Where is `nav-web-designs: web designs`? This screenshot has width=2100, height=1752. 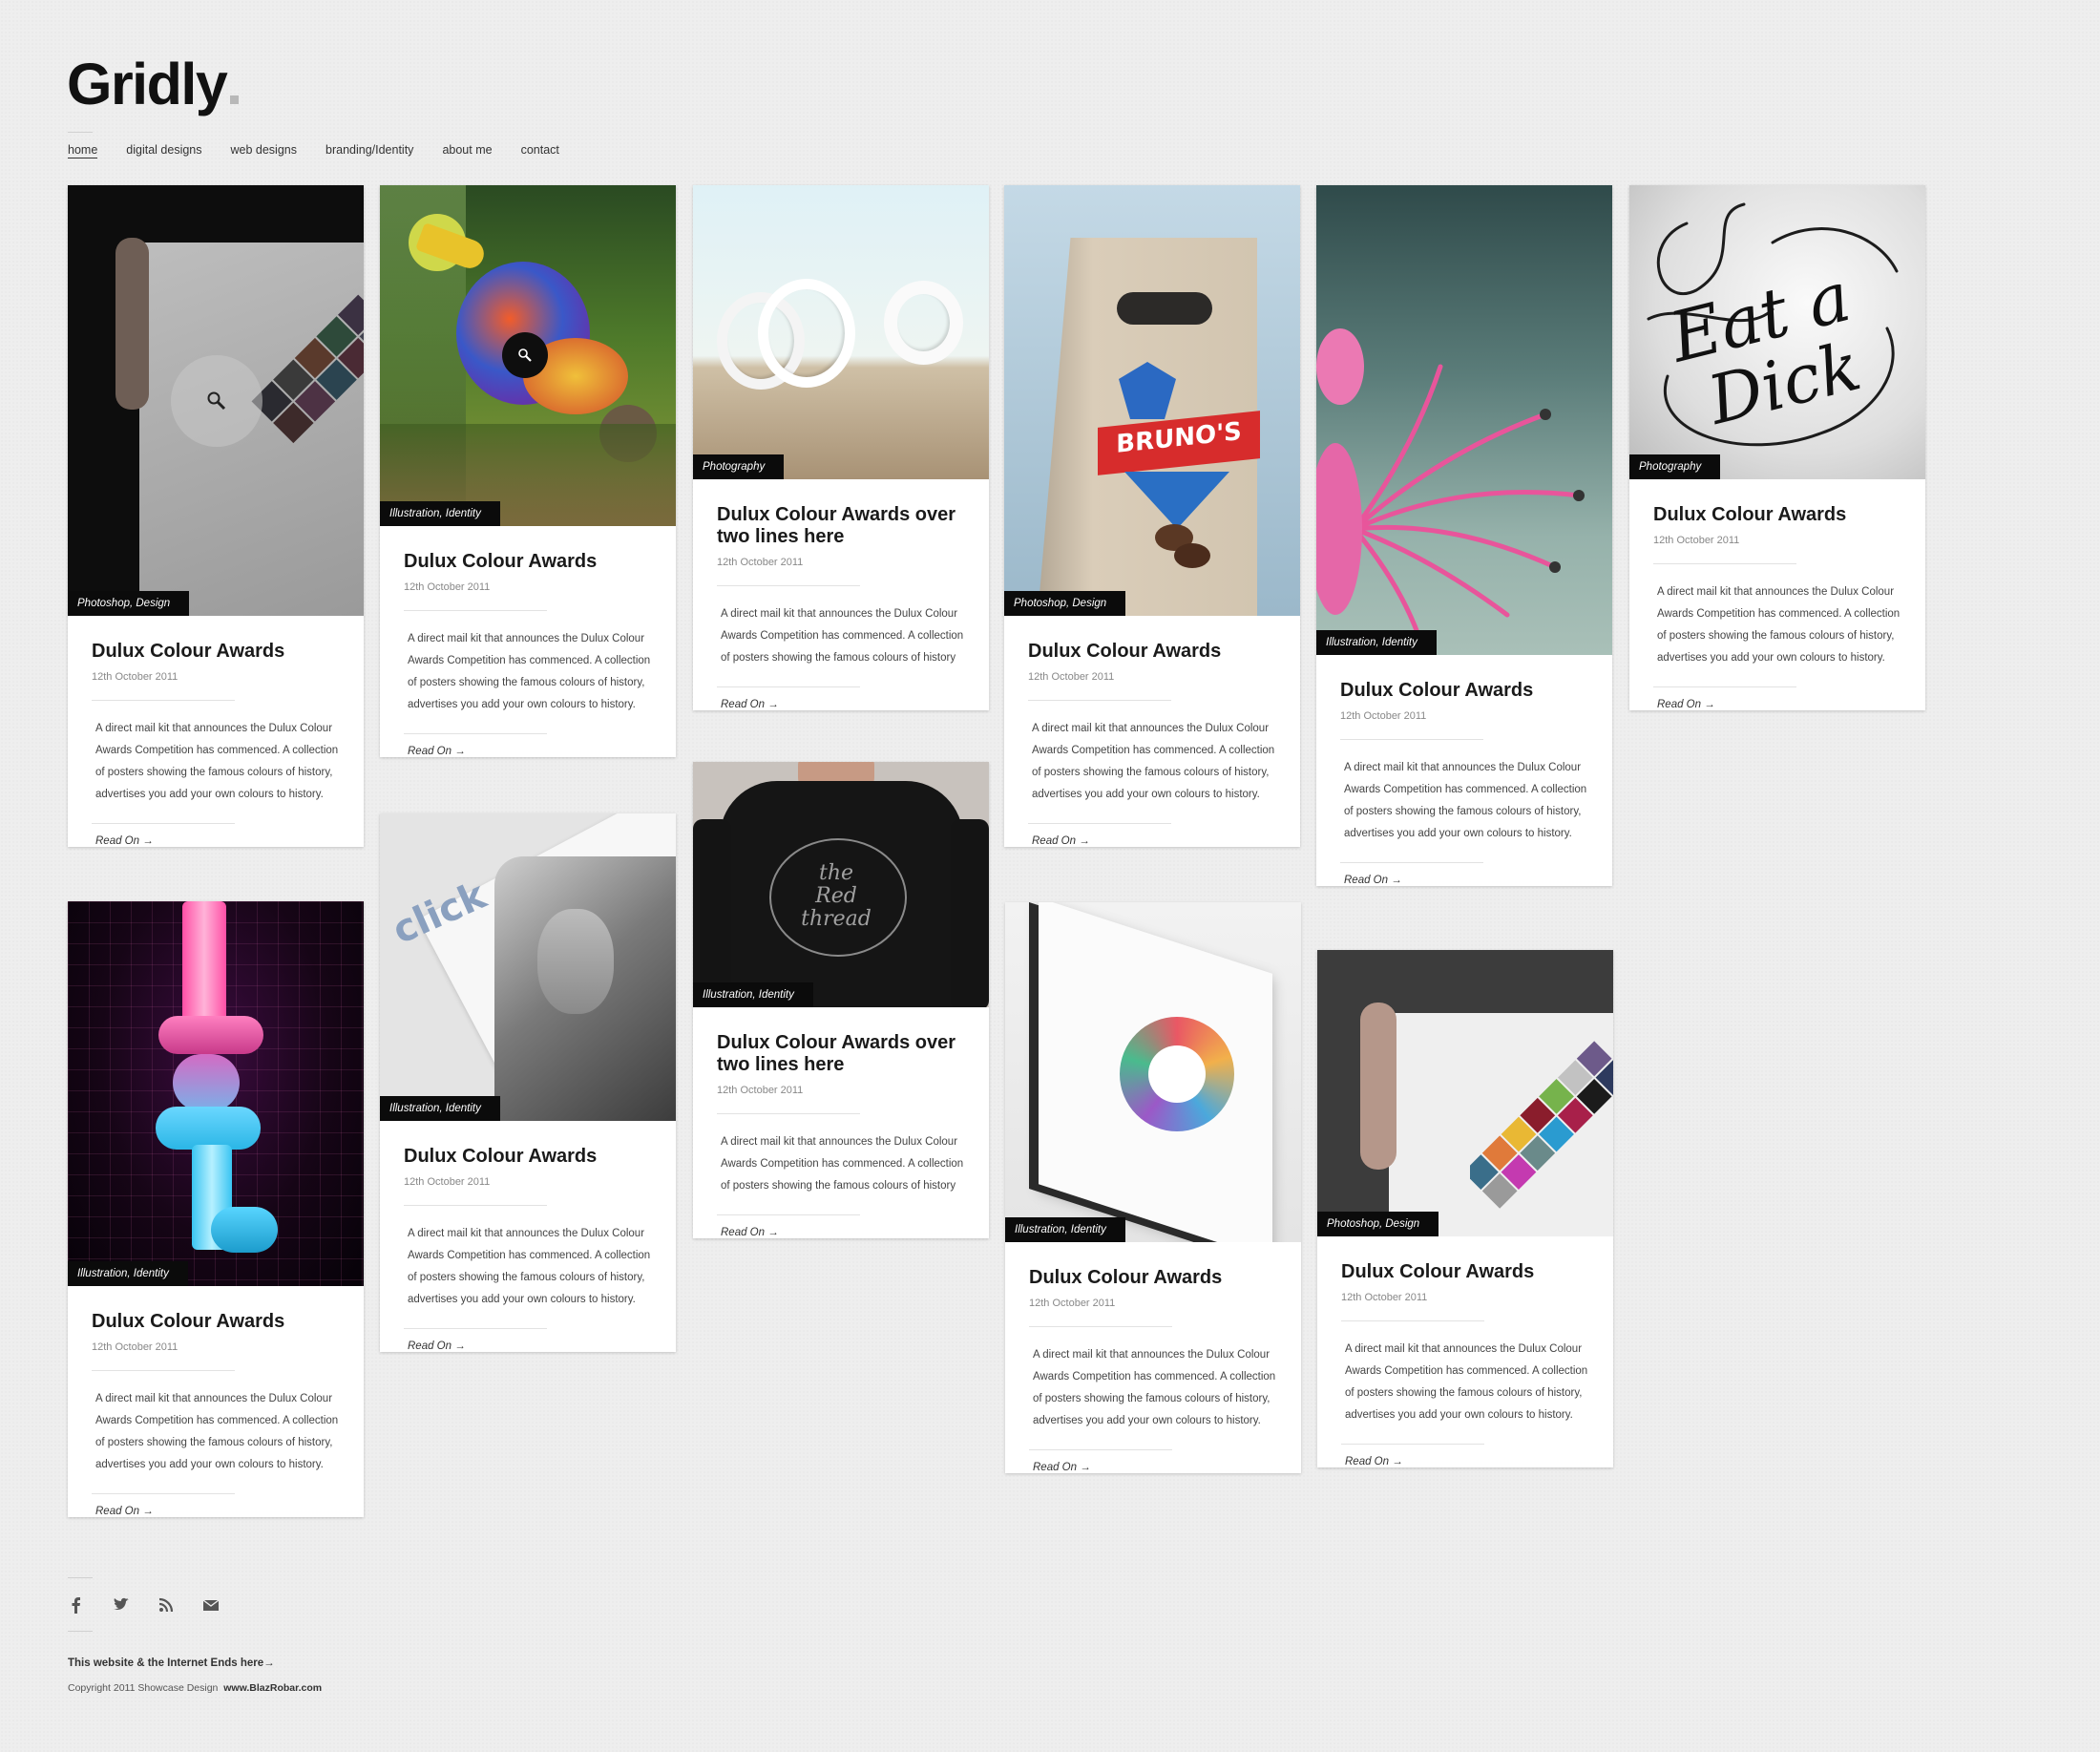 nav-web-designs: web designs is located at coordinates (265, 150).